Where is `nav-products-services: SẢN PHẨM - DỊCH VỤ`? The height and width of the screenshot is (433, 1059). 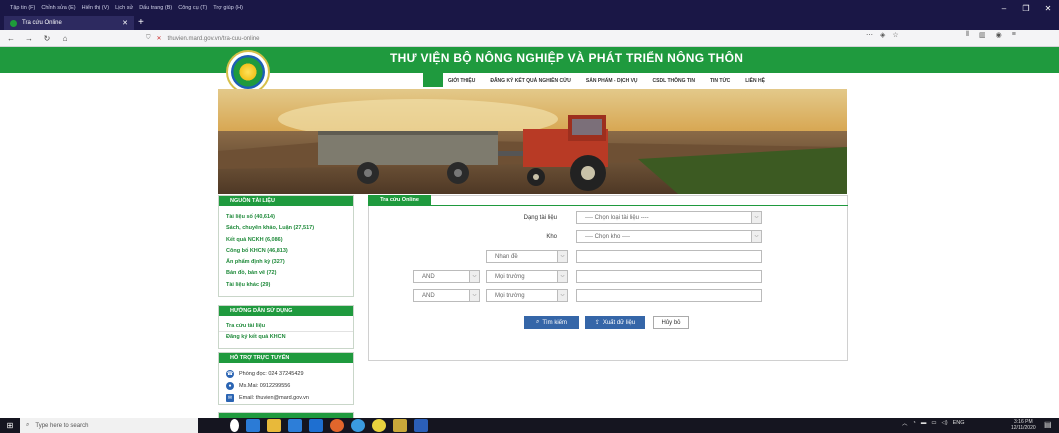
nav-products-services: SẢN PHẨM - DỊCH VỤ is located at coordinates (612, 81).